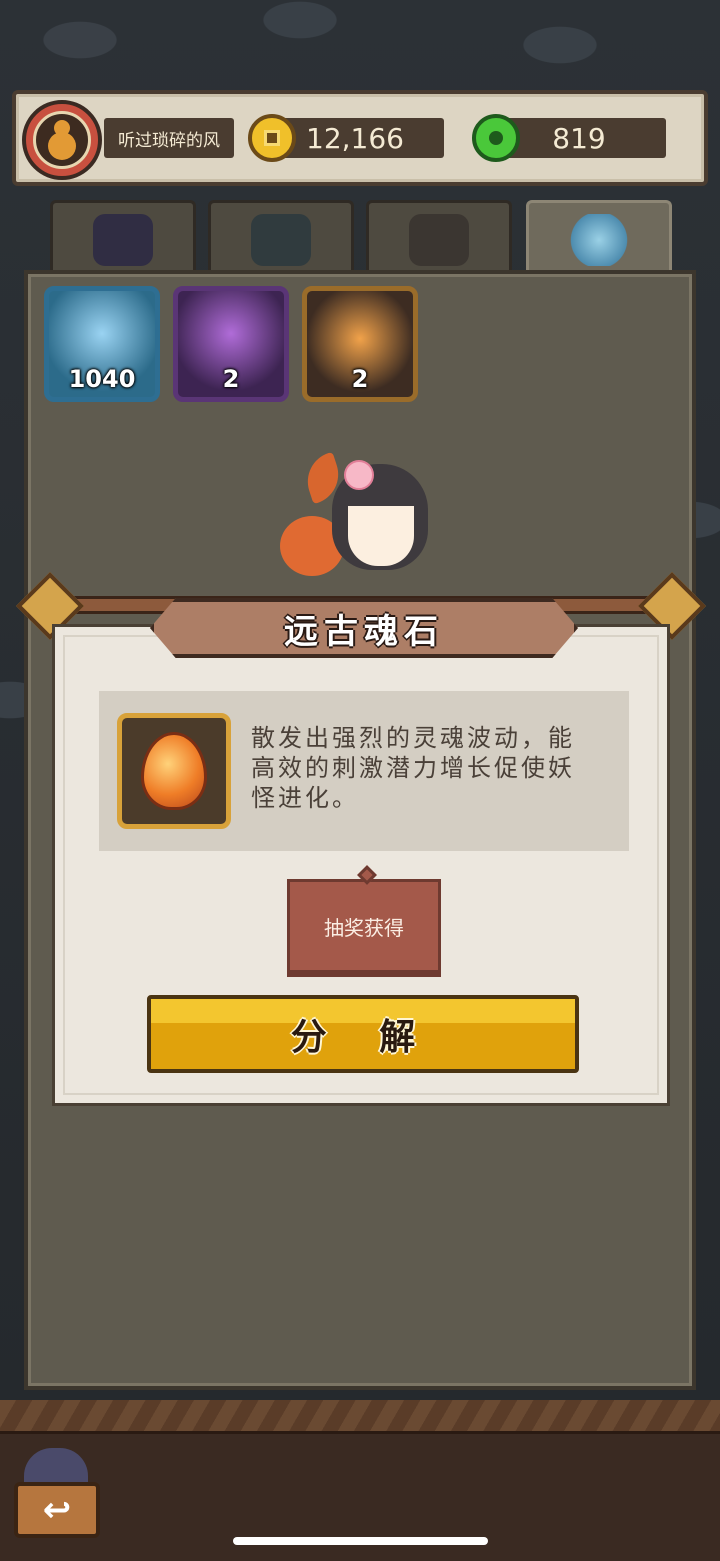 The width and height of the screenshot is (720, 1561). What do you see at coordinates (57, 1510) in the screenshot?
I see `back-arrow-icon: ↩` at bounding box center [57, 1510].